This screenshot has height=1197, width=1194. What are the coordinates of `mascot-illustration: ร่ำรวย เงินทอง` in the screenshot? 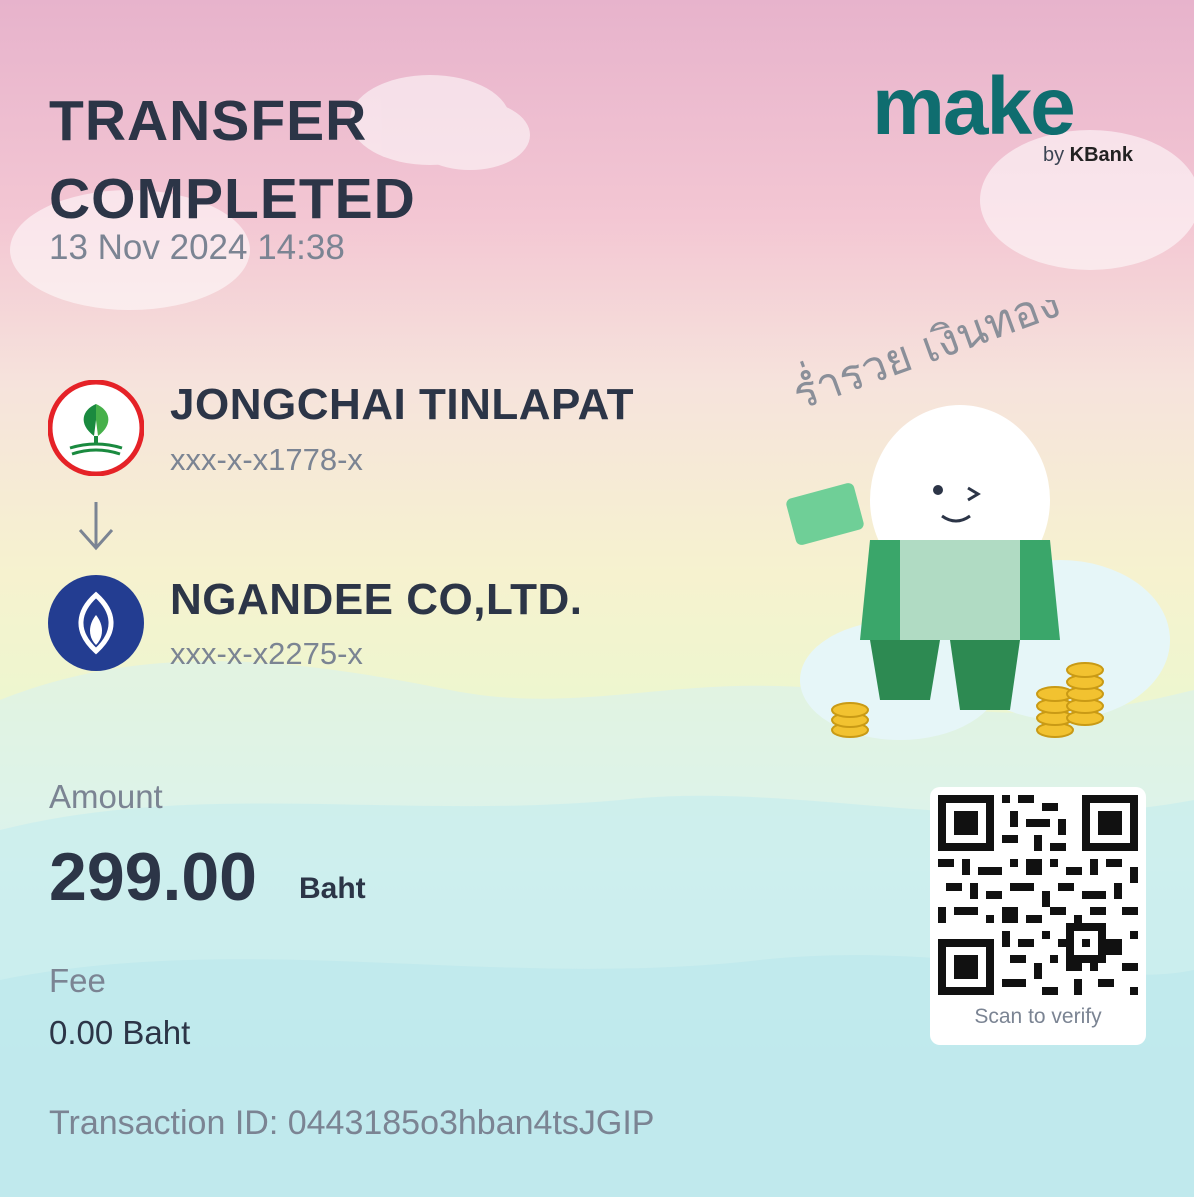 It's located at (970, 515).